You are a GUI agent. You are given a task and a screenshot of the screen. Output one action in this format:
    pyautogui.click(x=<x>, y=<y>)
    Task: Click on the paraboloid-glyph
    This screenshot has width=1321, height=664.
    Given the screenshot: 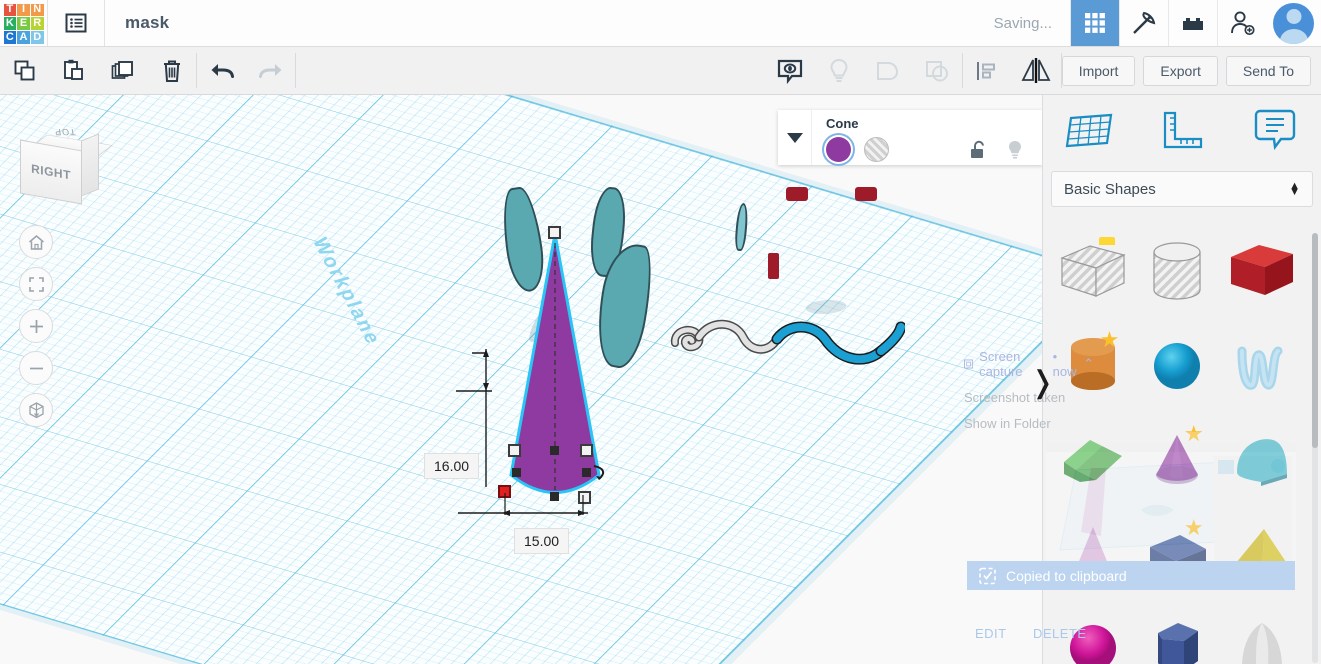 What is the action you would take?
    pyautogui.click(x=1261, y=643)
    